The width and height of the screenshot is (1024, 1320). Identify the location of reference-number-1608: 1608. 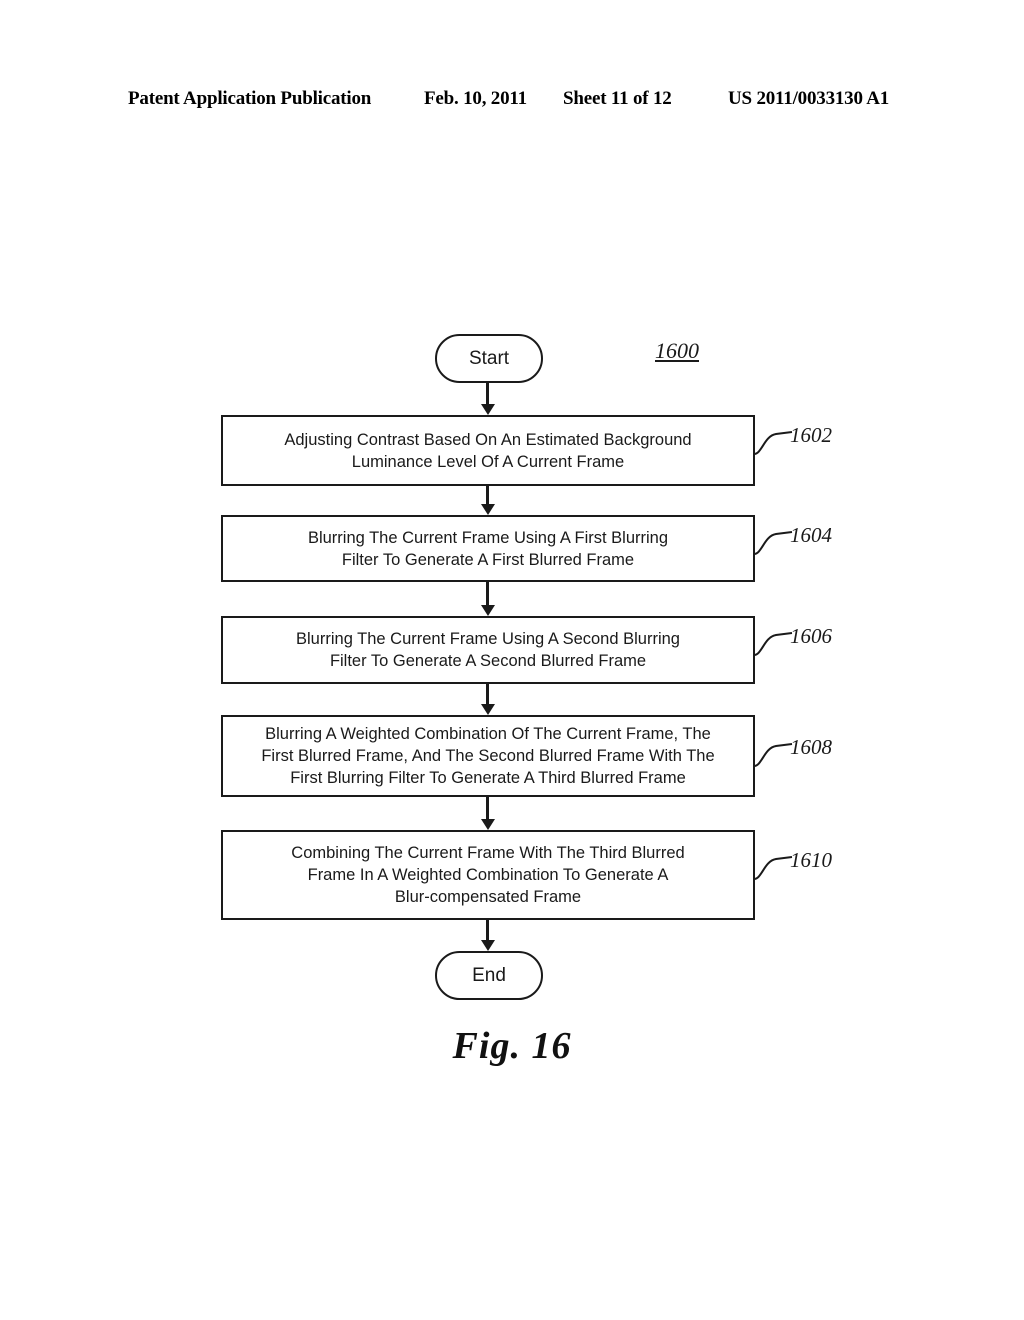
(811, 747).